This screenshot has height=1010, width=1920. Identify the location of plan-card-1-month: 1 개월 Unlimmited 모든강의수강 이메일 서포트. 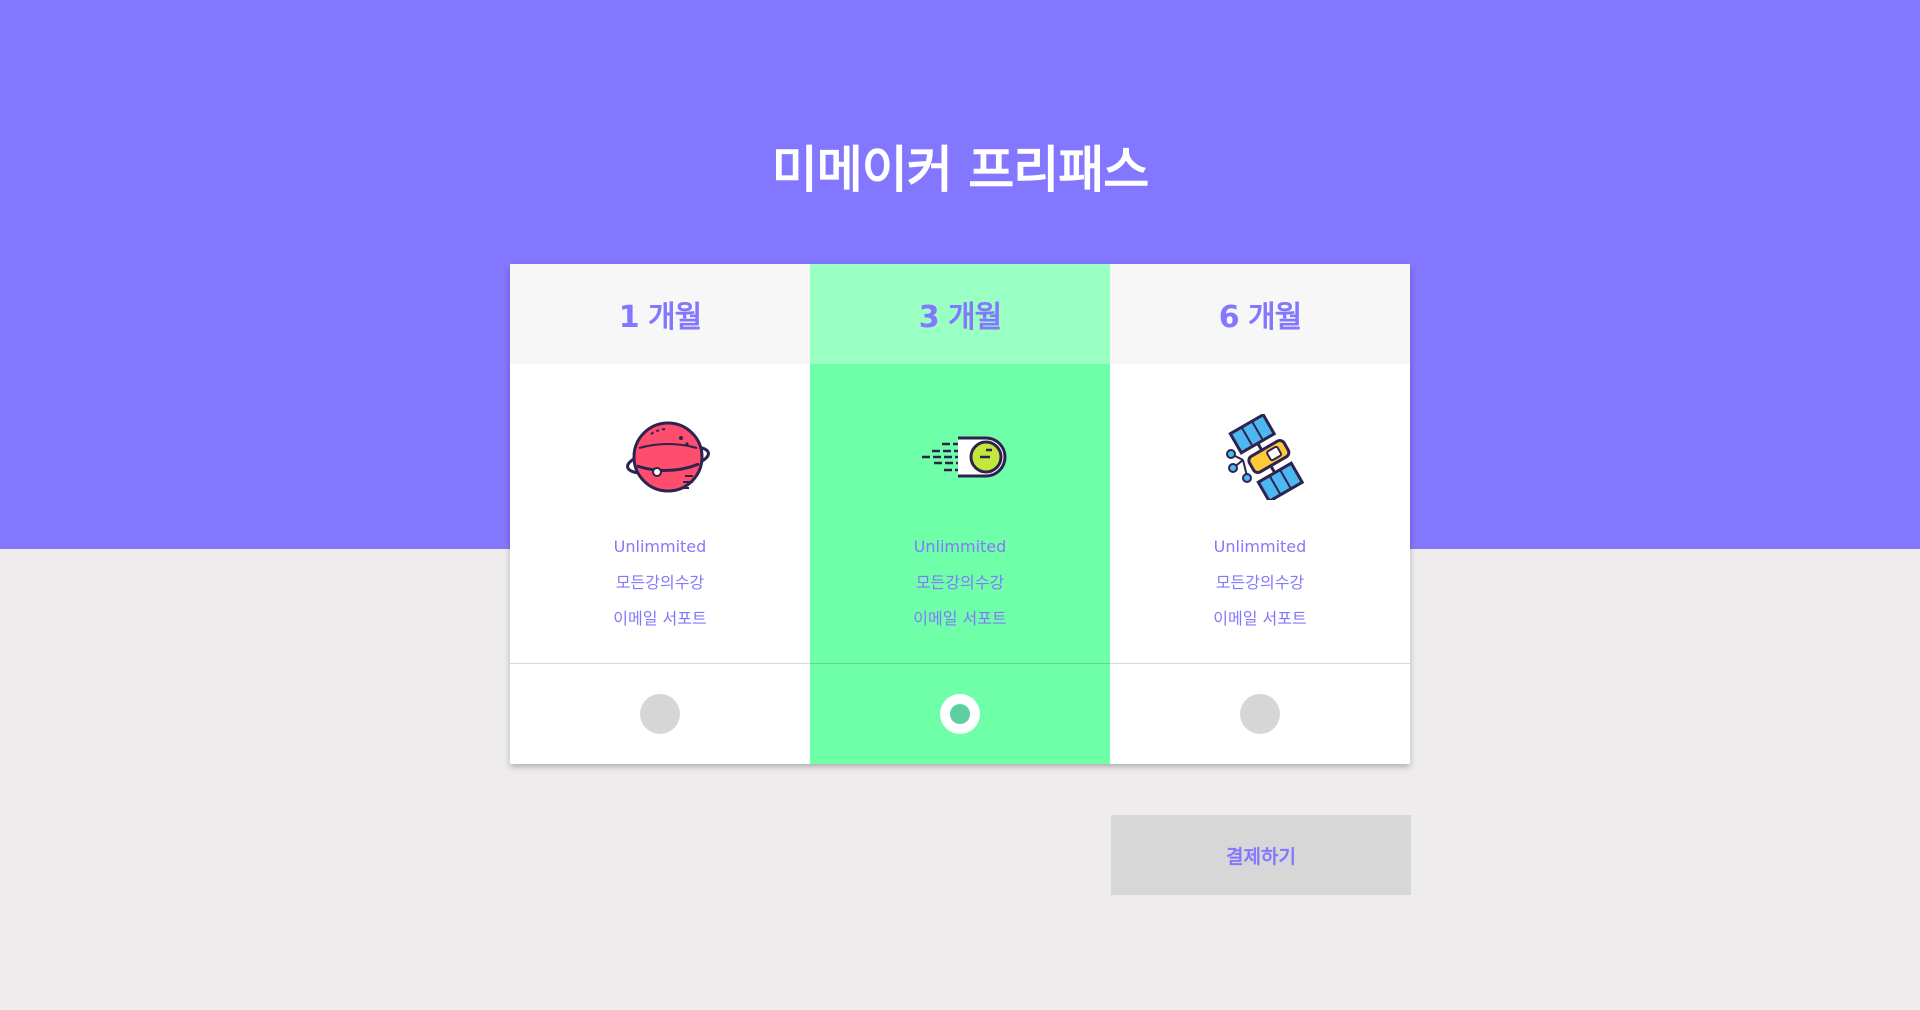
(660, 514).